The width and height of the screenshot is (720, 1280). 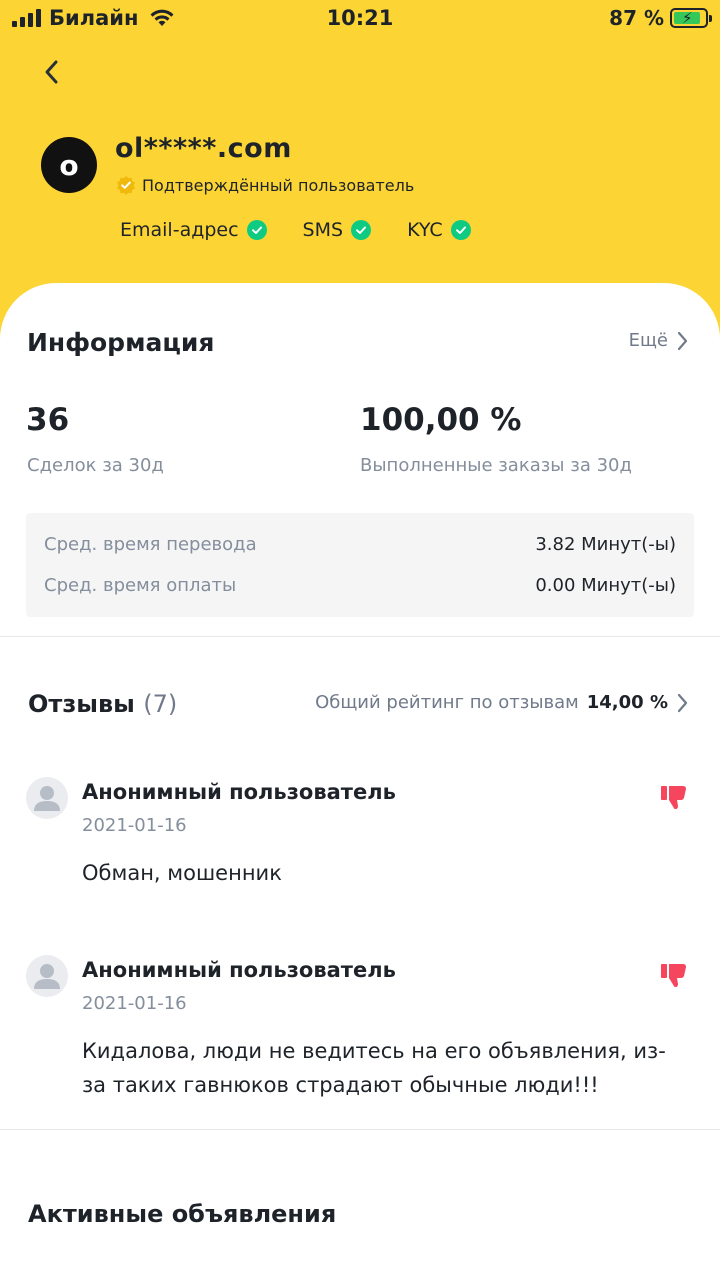 I want to click on reviews-title: Отзывы (7), so click(x=102, y=704).